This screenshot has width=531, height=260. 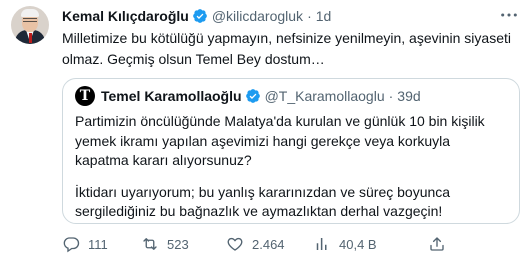 What do you see at coordinates (291, 244) in the screenshot?
I see `action-bar: 111 523 2.464 40,4 B` at bounding box center [291, 244].